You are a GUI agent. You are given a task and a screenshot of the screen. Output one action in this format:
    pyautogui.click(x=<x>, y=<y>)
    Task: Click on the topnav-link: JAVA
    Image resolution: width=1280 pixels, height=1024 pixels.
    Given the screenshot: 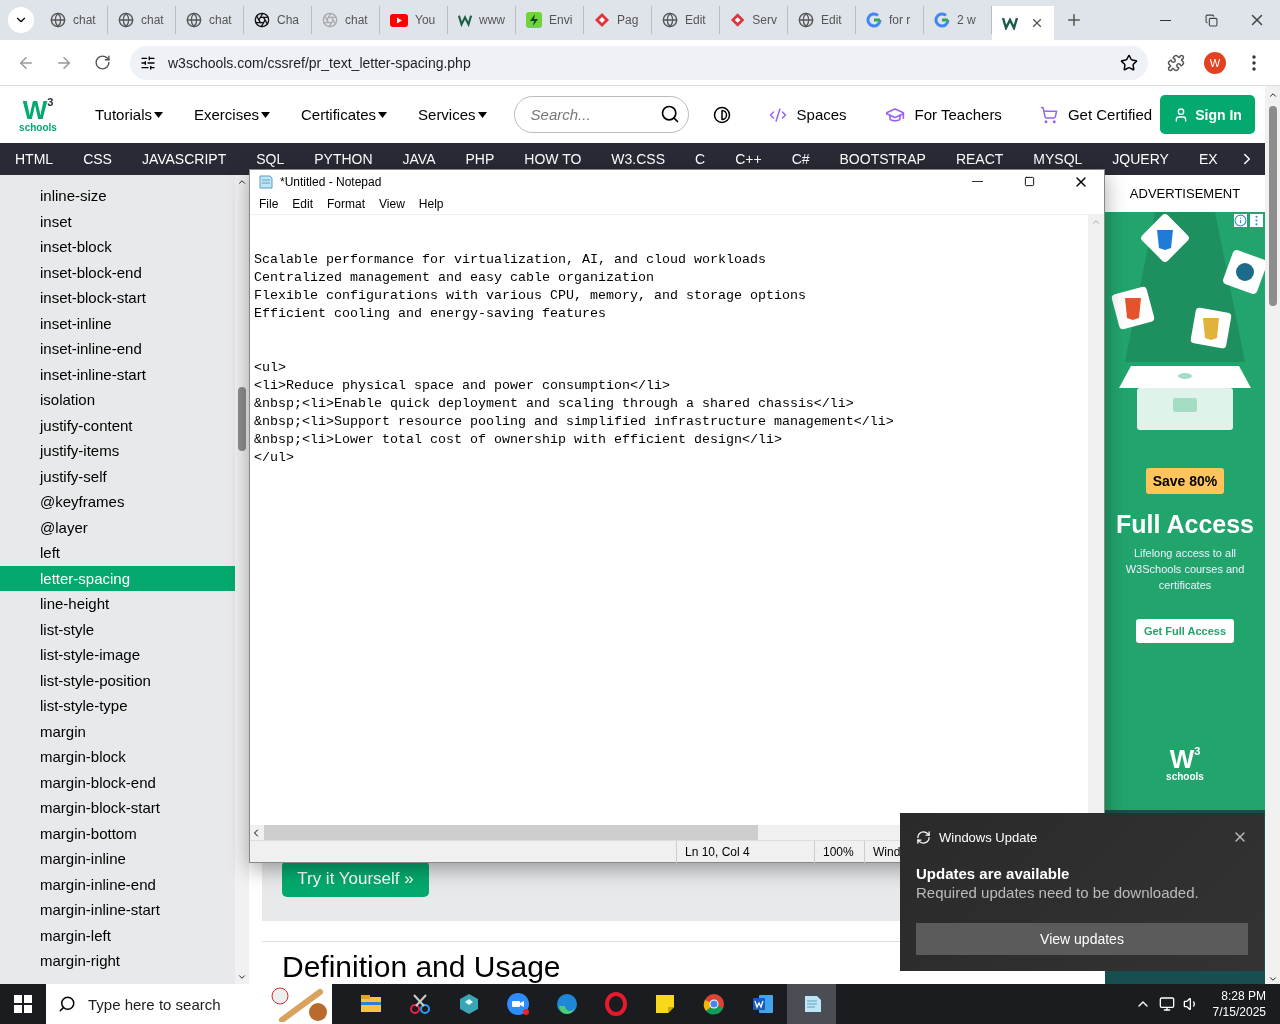 What is the action you would take?
    pyautogui.click(x=419, y=159)
    